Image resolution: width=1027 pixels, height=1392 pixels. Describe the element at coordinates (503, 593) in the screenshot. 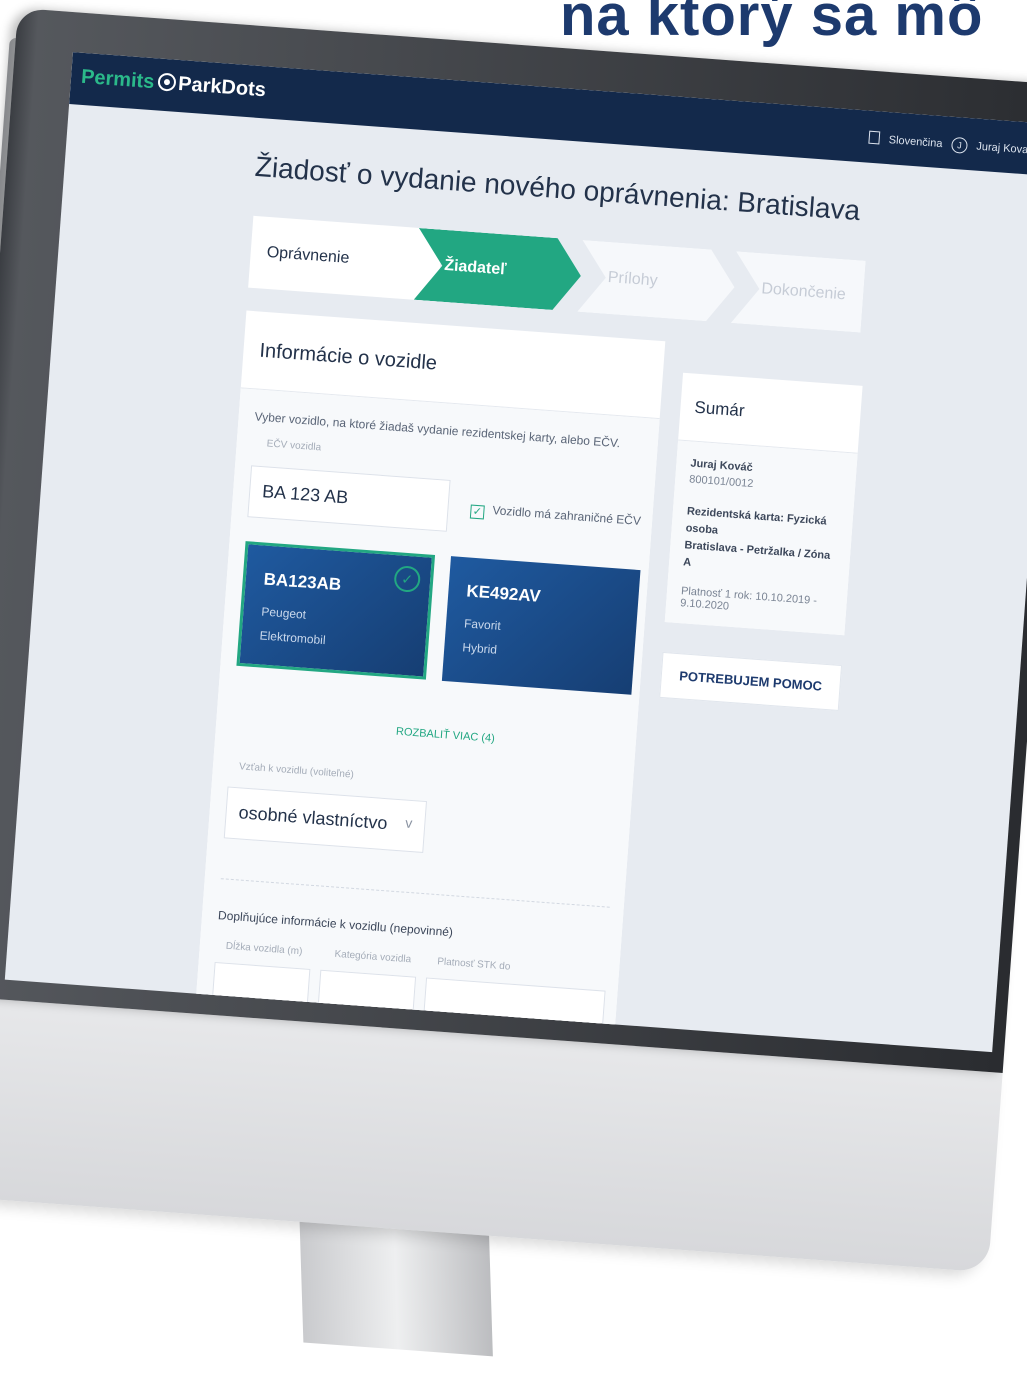

I see `vehicle-plate: KE492AV` at that location.